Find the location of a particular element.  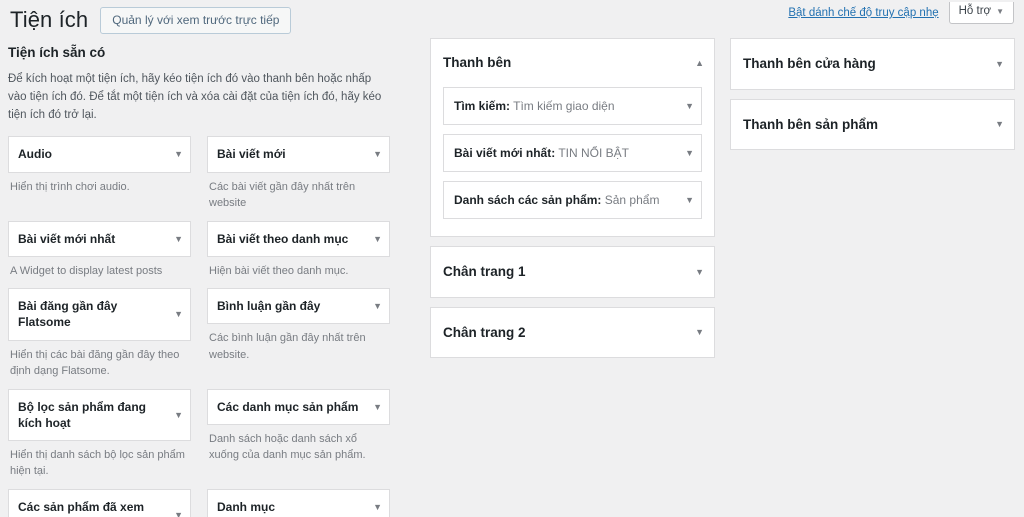

sidebar-panel-title: Thanh bên sản phẩm is located at coordinates (811, 124).